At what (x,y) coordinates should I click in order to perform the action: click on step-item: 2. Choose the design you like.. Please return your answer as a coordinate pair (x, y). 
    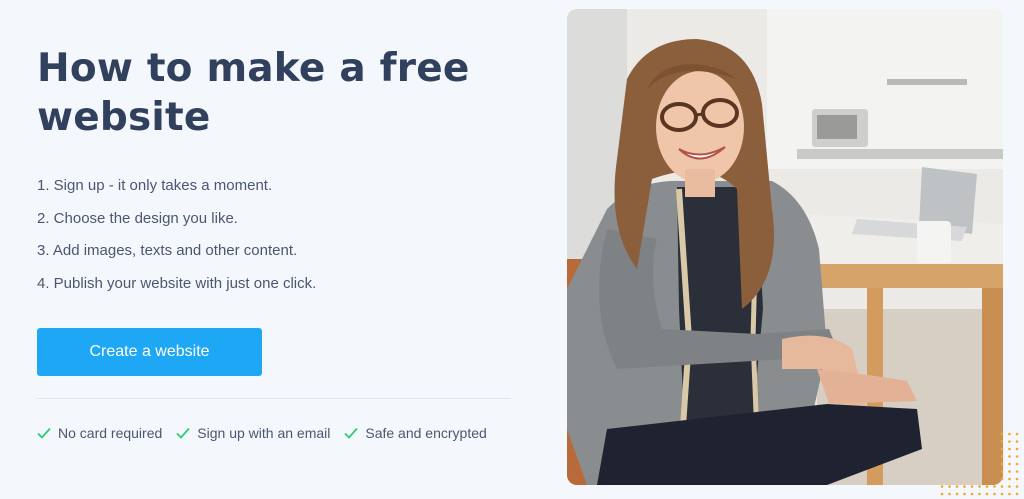
    Looking at the image, I should click on (137, 218).